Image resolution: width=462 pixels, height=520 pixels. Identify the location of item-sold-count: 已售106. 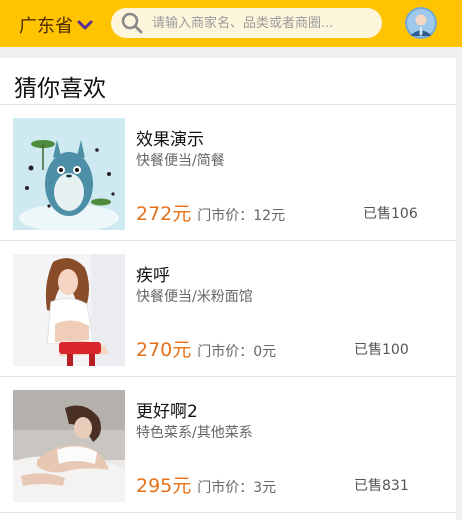
(390, 214).